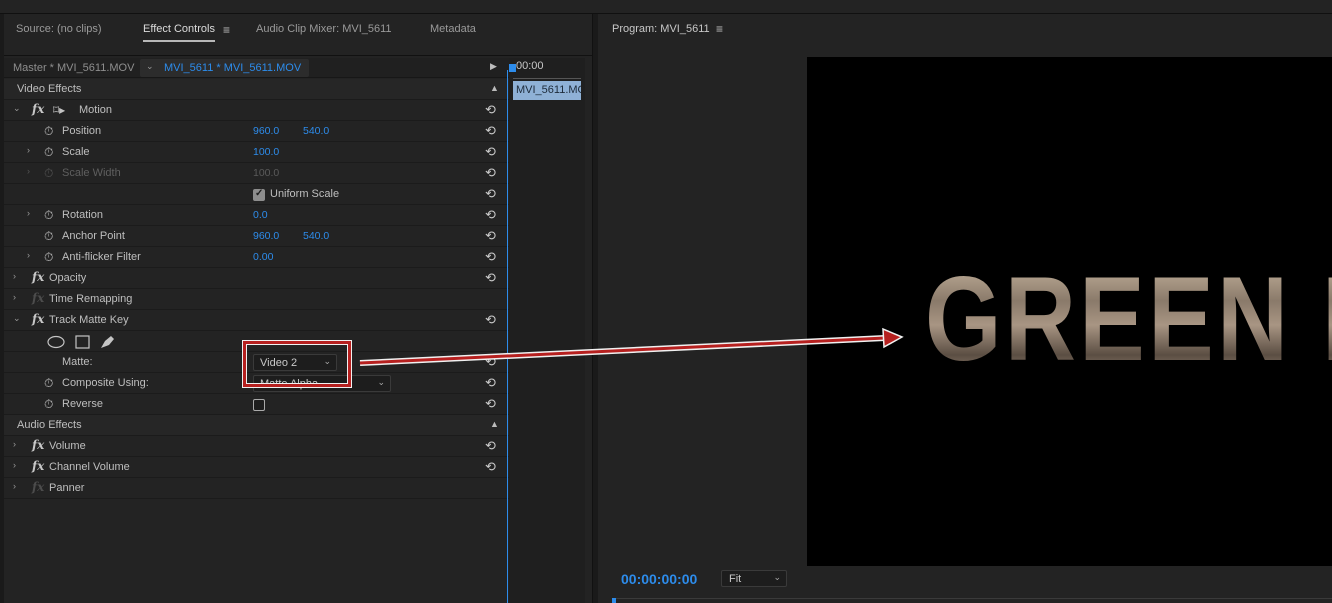  What do you see at coordinates (316, 236) in the screenshot?
I see `anchor-y-value: 540.0` at bounding box center [316, 236].